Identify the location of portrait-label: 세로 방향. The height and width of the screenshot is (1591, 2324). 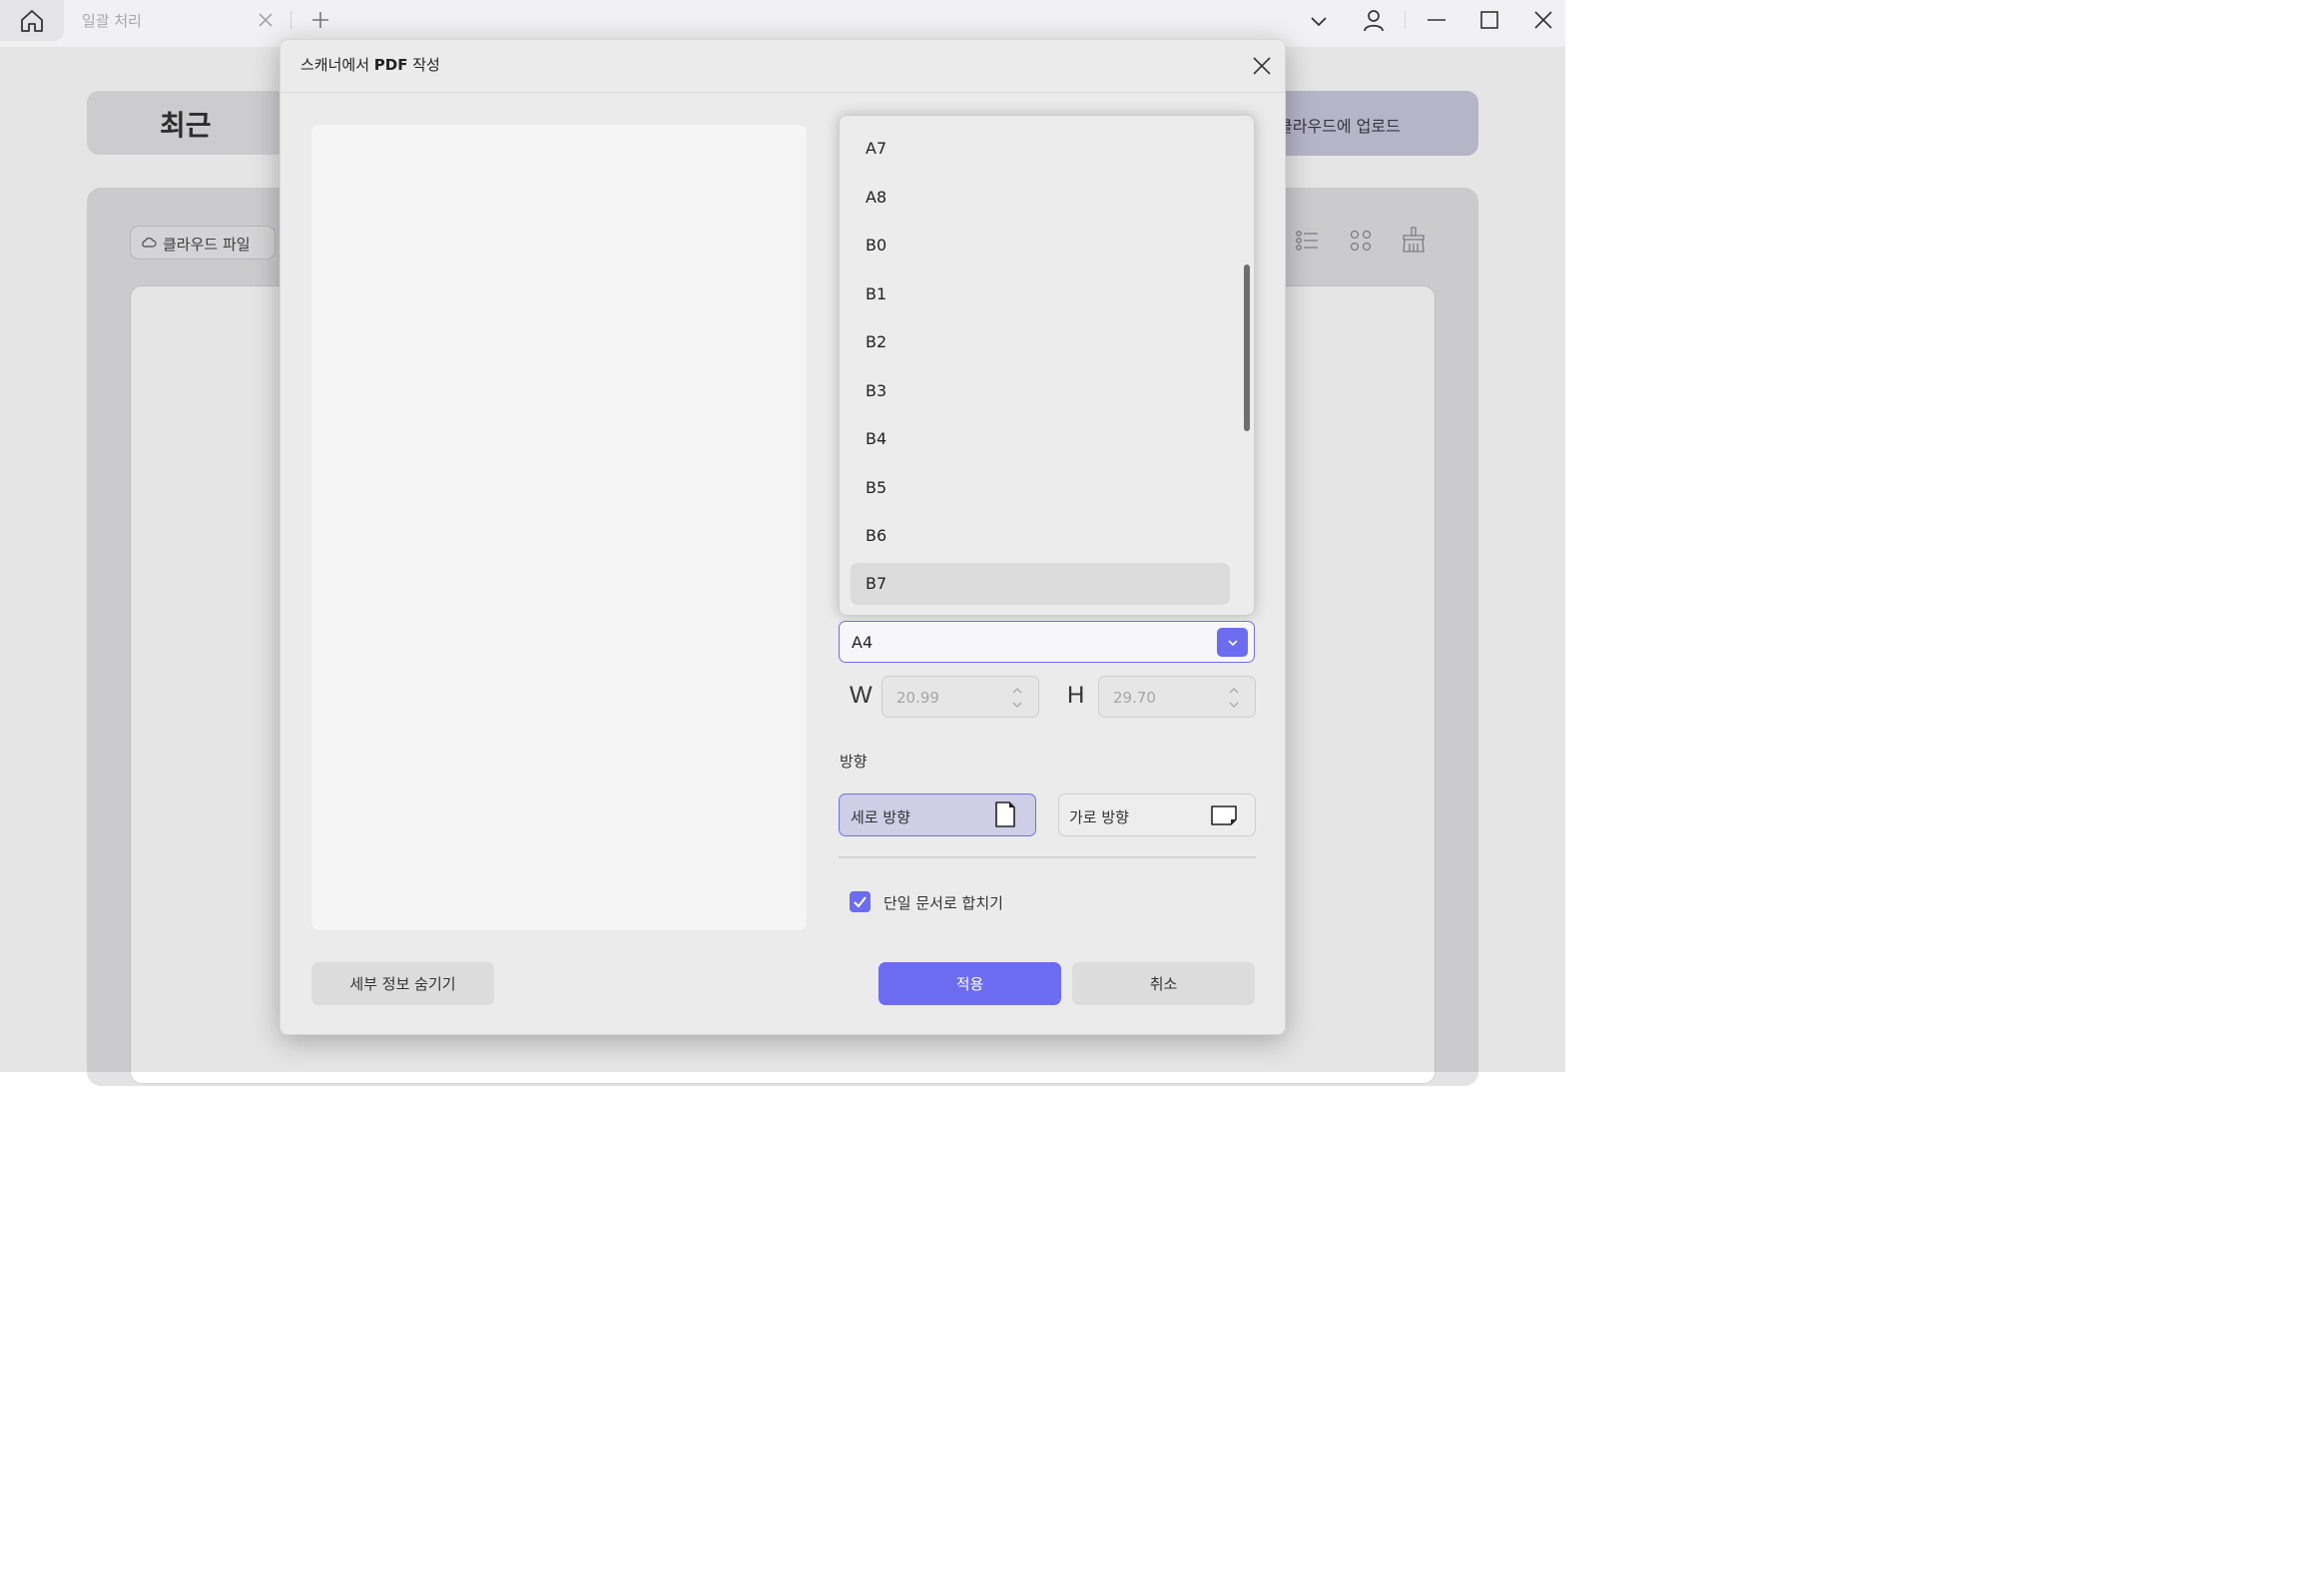
(881, 817).